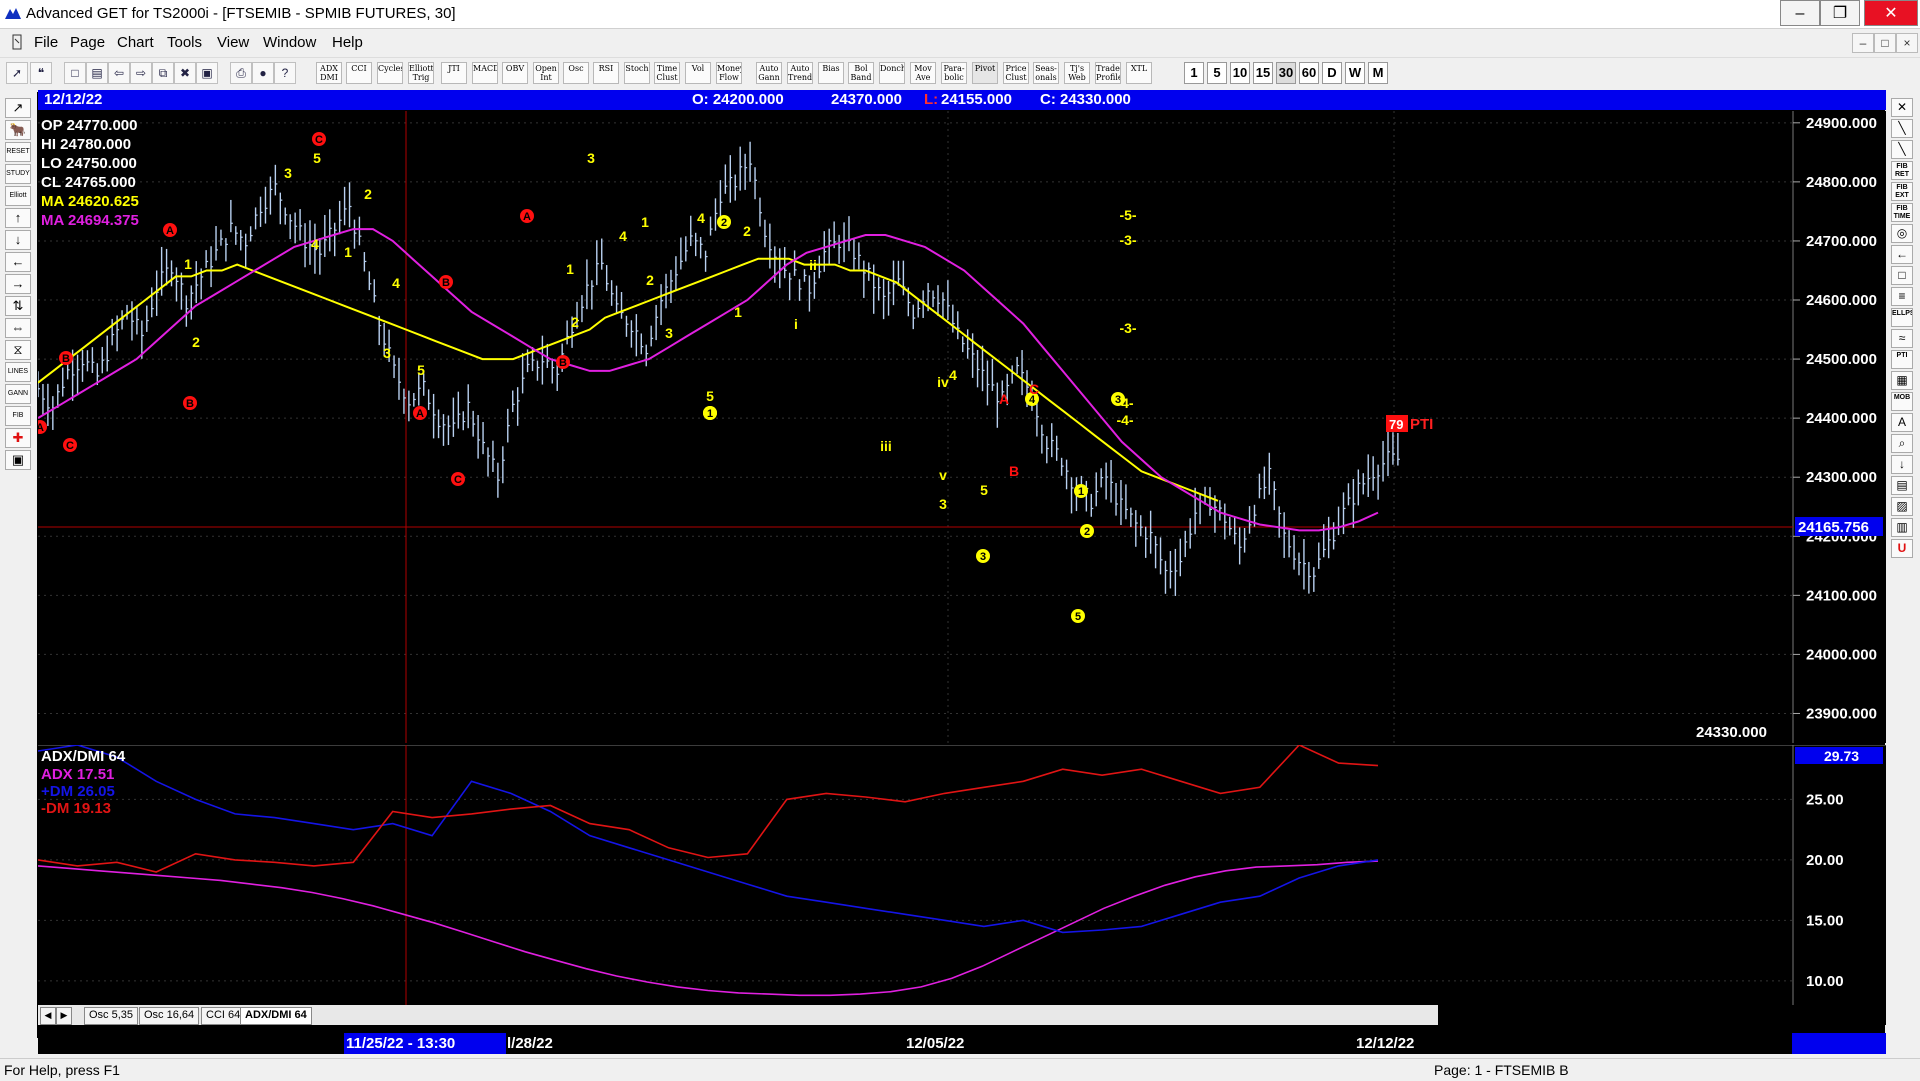 The image size is (1920, 1081). I want to click on study-button-jti: JTI, so click(454, 73).